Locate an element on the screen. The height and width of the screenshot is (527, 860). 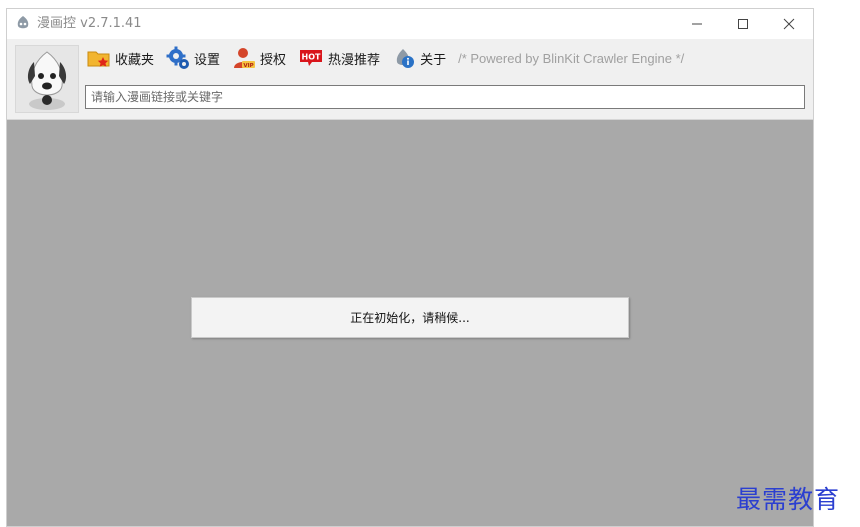
dog-mascot-icon is located at coordinates (47, 80).